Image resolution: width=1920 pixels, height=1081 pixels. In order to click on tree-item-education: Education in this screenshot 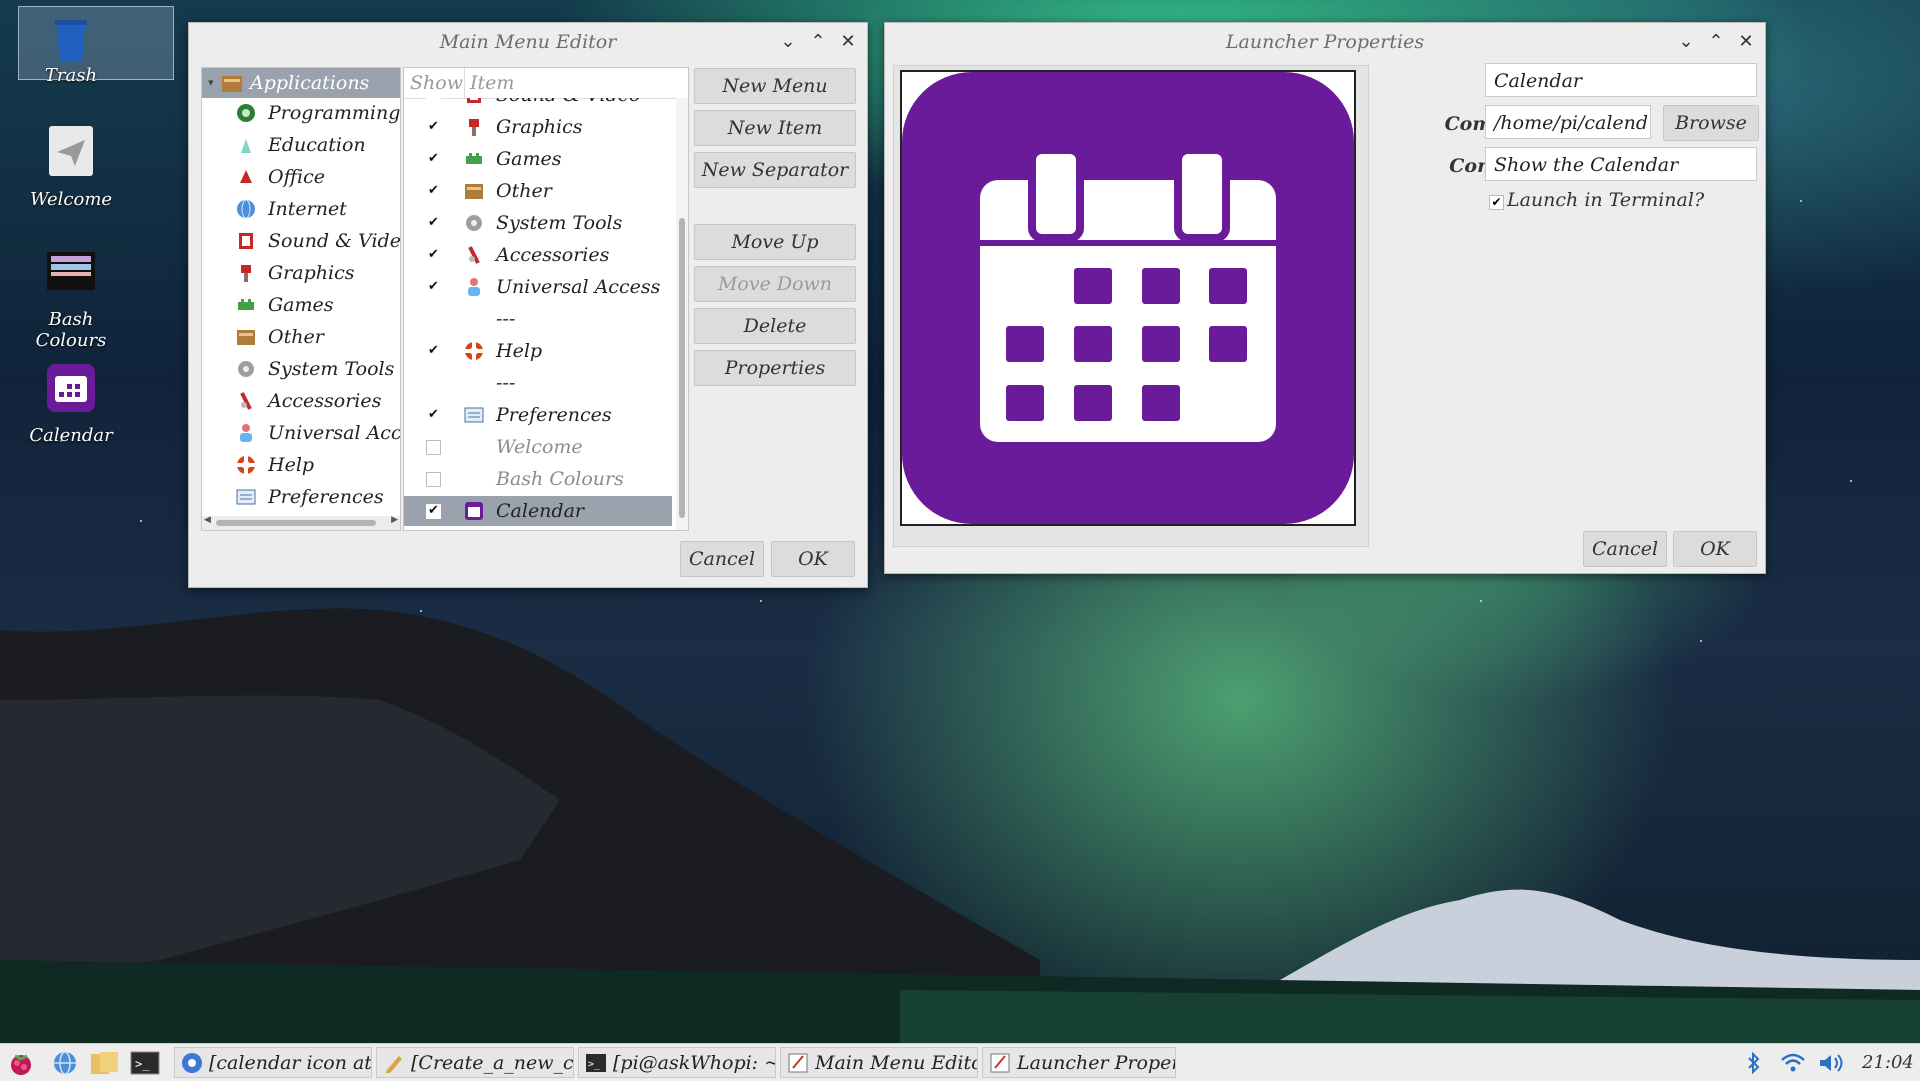, I will do `click(301, 145)`.